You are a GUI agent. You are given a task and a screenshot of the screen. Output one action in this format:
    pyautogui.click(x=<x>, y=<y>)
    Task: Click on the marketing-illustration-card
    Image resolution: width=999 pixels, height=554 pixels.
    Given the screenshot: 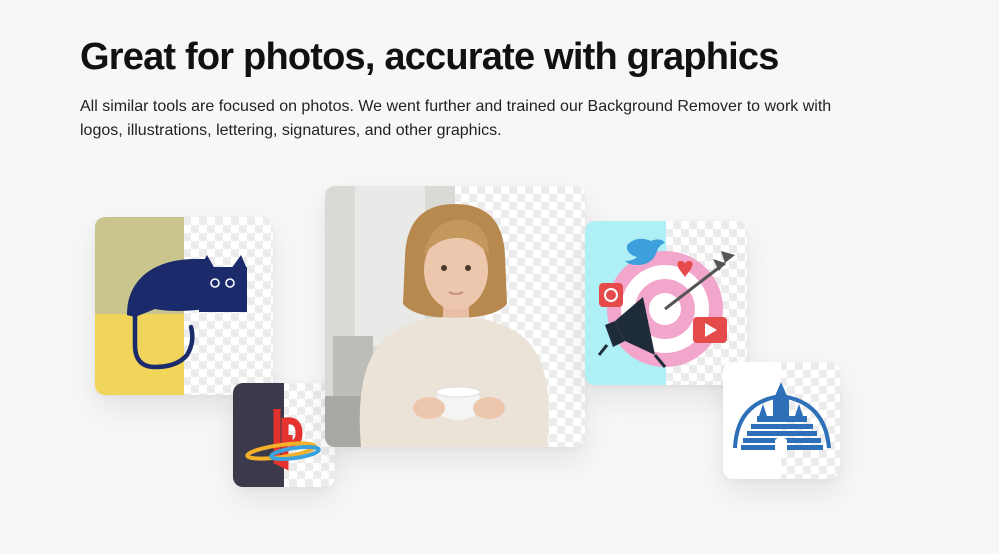 What is the action you would take?
    pyautogui.click(x=666, y=303)
    